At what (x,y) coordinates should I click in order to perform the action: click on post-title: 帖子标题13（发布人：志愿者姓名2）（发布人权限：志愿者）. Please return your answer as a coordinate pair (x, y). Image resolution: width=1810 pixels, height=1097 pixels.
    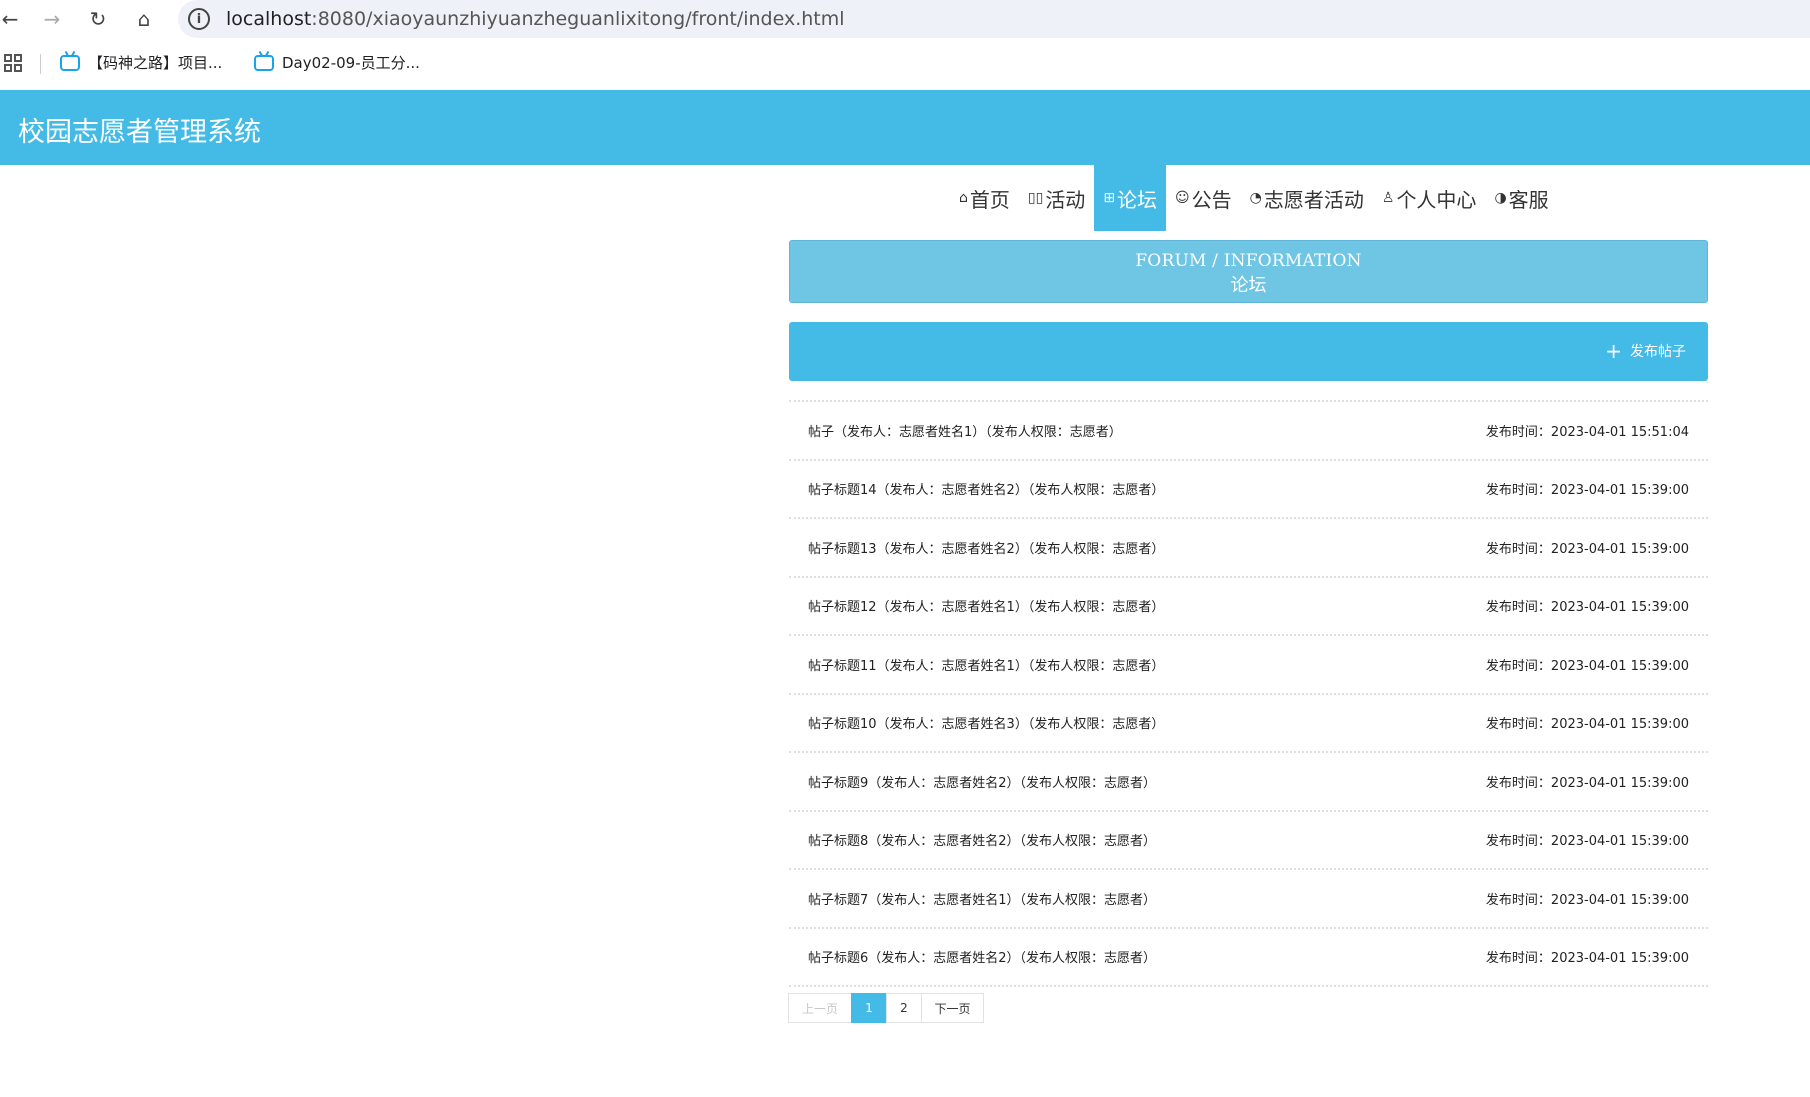
    Looking at the image, I should click on (986, 549).